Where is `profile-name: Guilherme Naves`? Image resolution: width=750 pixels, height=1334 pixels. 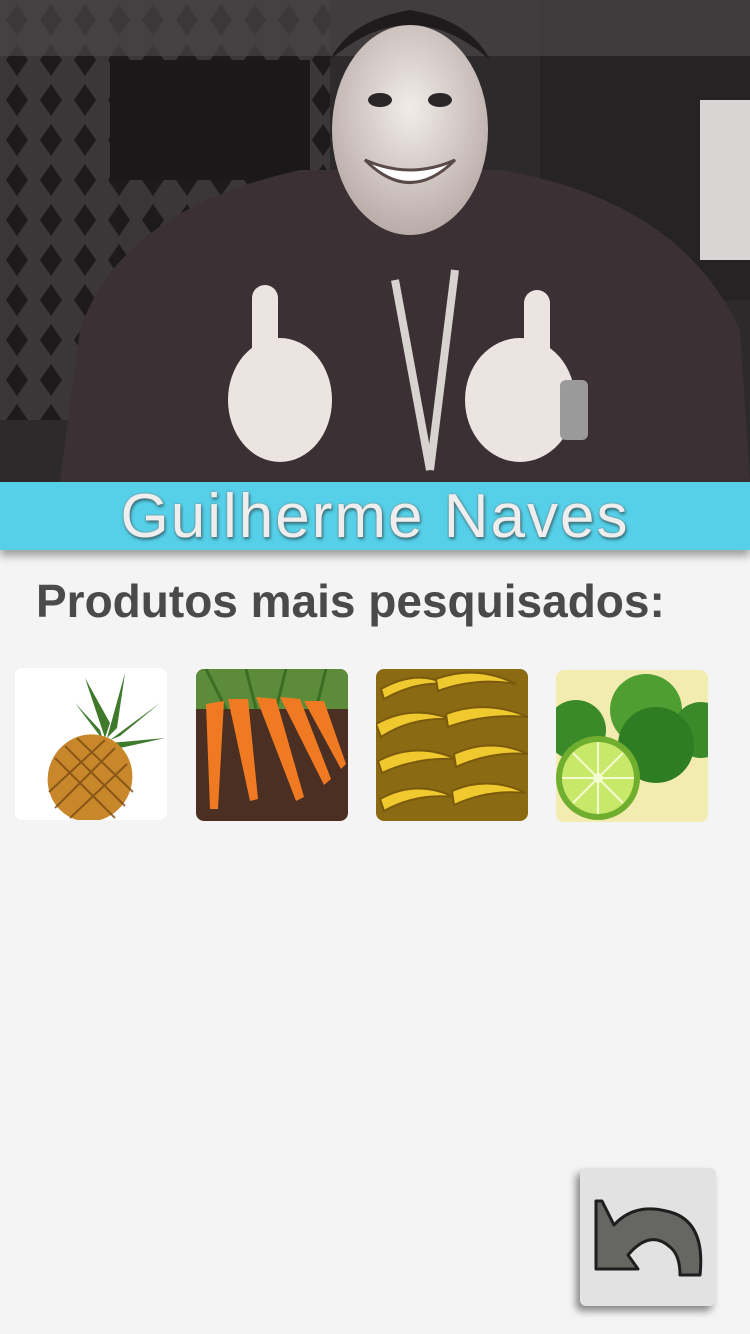
profile-name: Guilherme Naves is located at coordinates (375, 516).